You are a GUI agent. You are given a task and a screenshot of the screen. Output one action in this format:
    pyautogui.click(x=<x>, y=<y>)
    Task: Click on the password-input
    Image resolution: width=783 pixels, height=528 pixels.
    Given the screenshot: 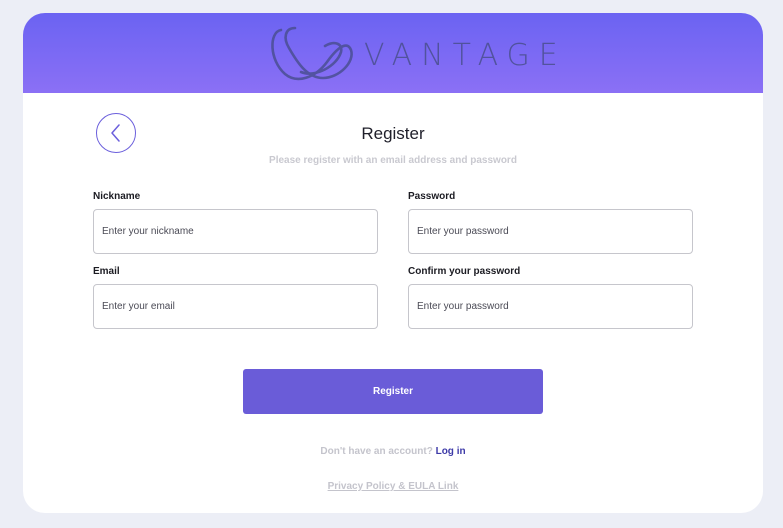 What is the action you would take?
    pyautogui.click(x=550, y=231)
    